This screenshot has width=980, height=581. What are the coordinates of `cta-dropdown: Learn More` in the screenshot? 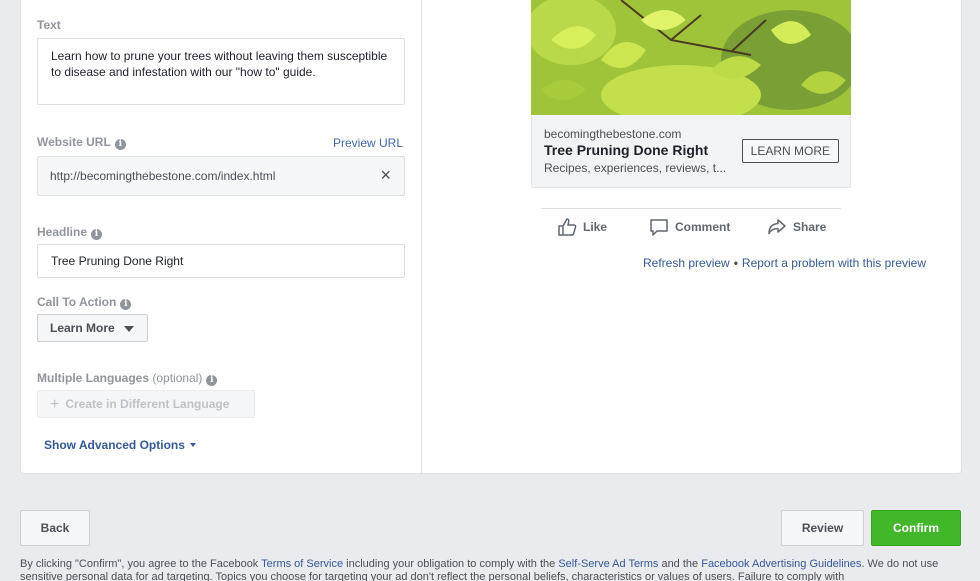 It's located at (92, 328).